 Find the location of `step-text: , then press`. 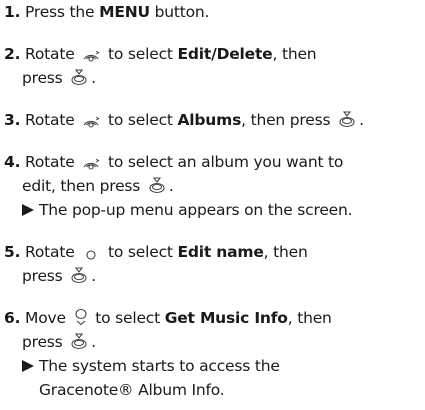

step-text: , then press is located at coordinates (286, 120).